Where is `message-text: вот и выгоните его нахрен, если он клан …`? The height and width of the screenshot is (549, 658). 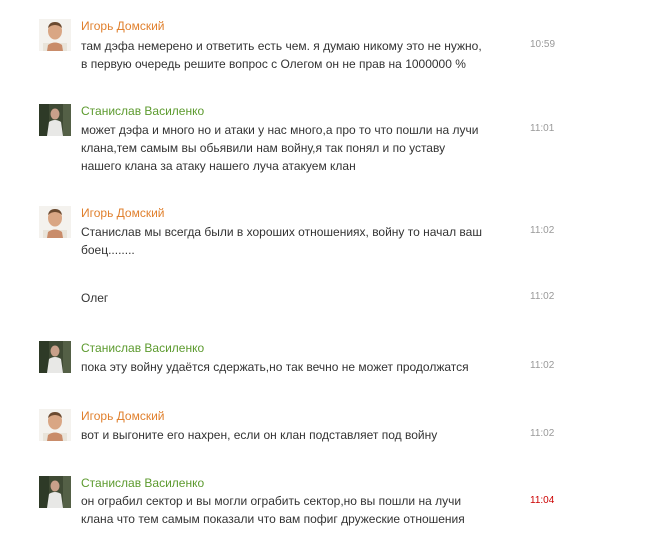 message-text: вот и выгоните его нахрен, если он клан … is located at coordinates (291, 435).